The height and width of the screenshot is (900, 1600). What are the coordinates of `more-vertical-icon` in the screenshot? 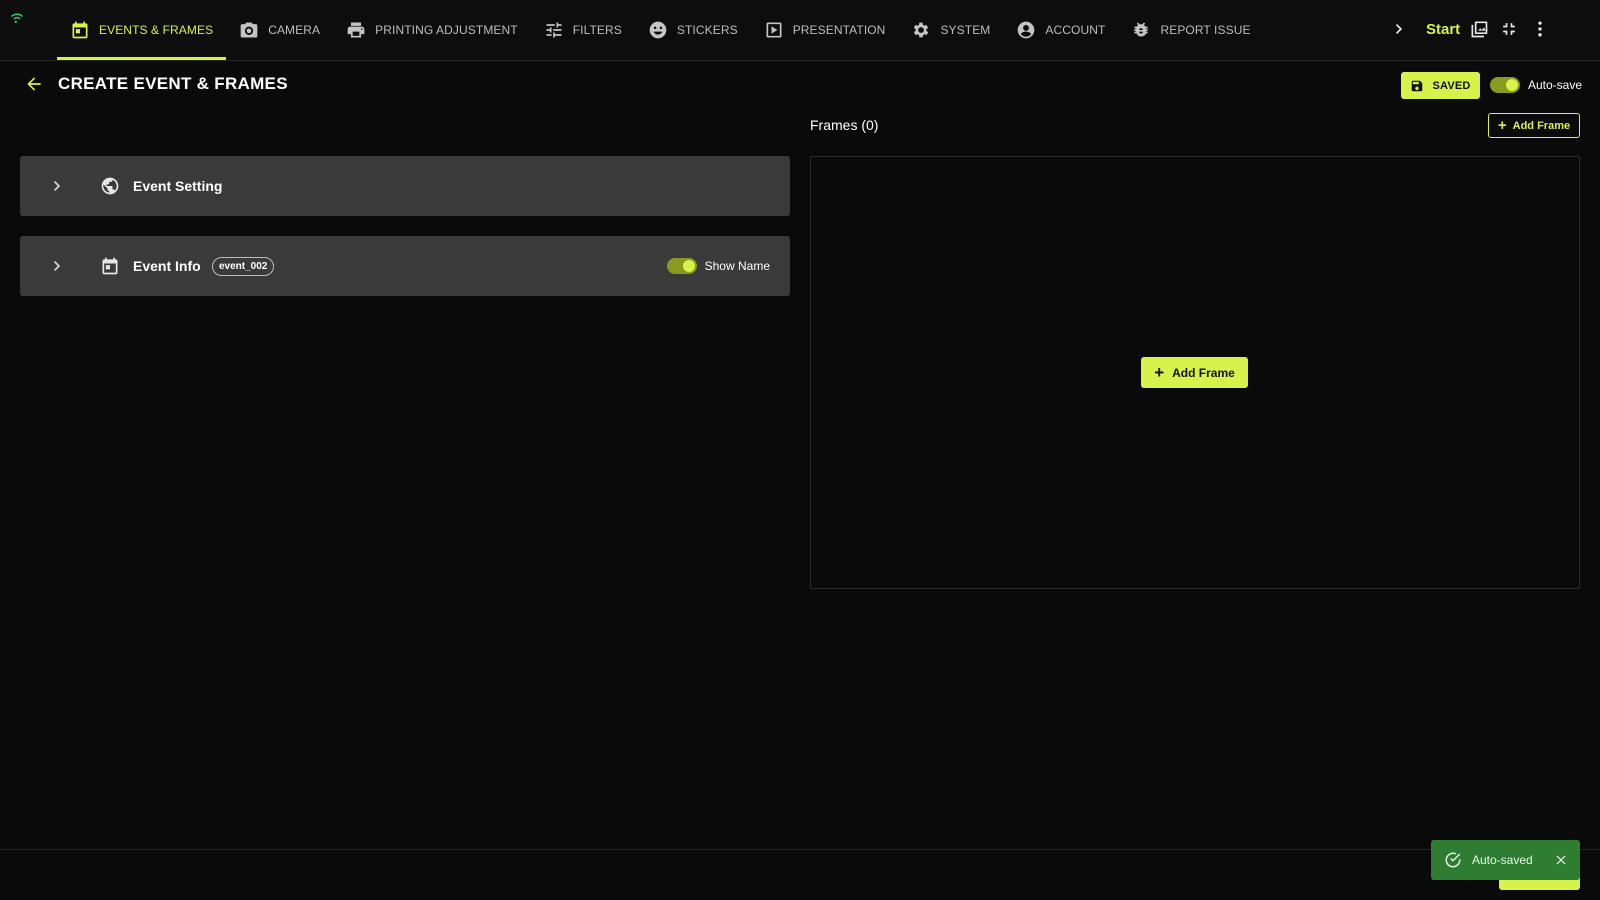 It's located at (1540, 29).